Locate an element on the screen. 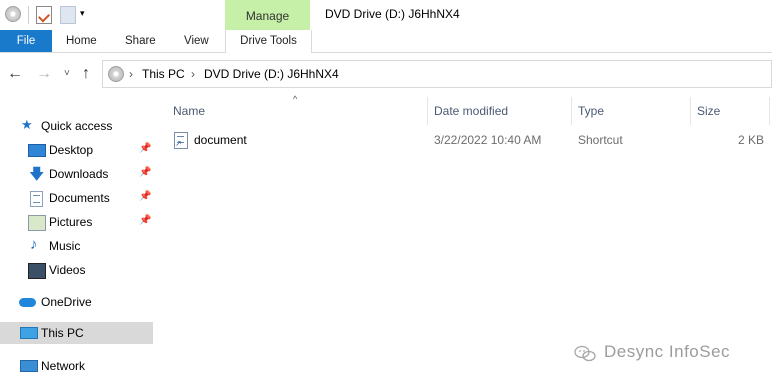 The image size is (772, 391). window-title: DVD Drive (D:) J6HhNX4 is located at coordinates (392, 14).